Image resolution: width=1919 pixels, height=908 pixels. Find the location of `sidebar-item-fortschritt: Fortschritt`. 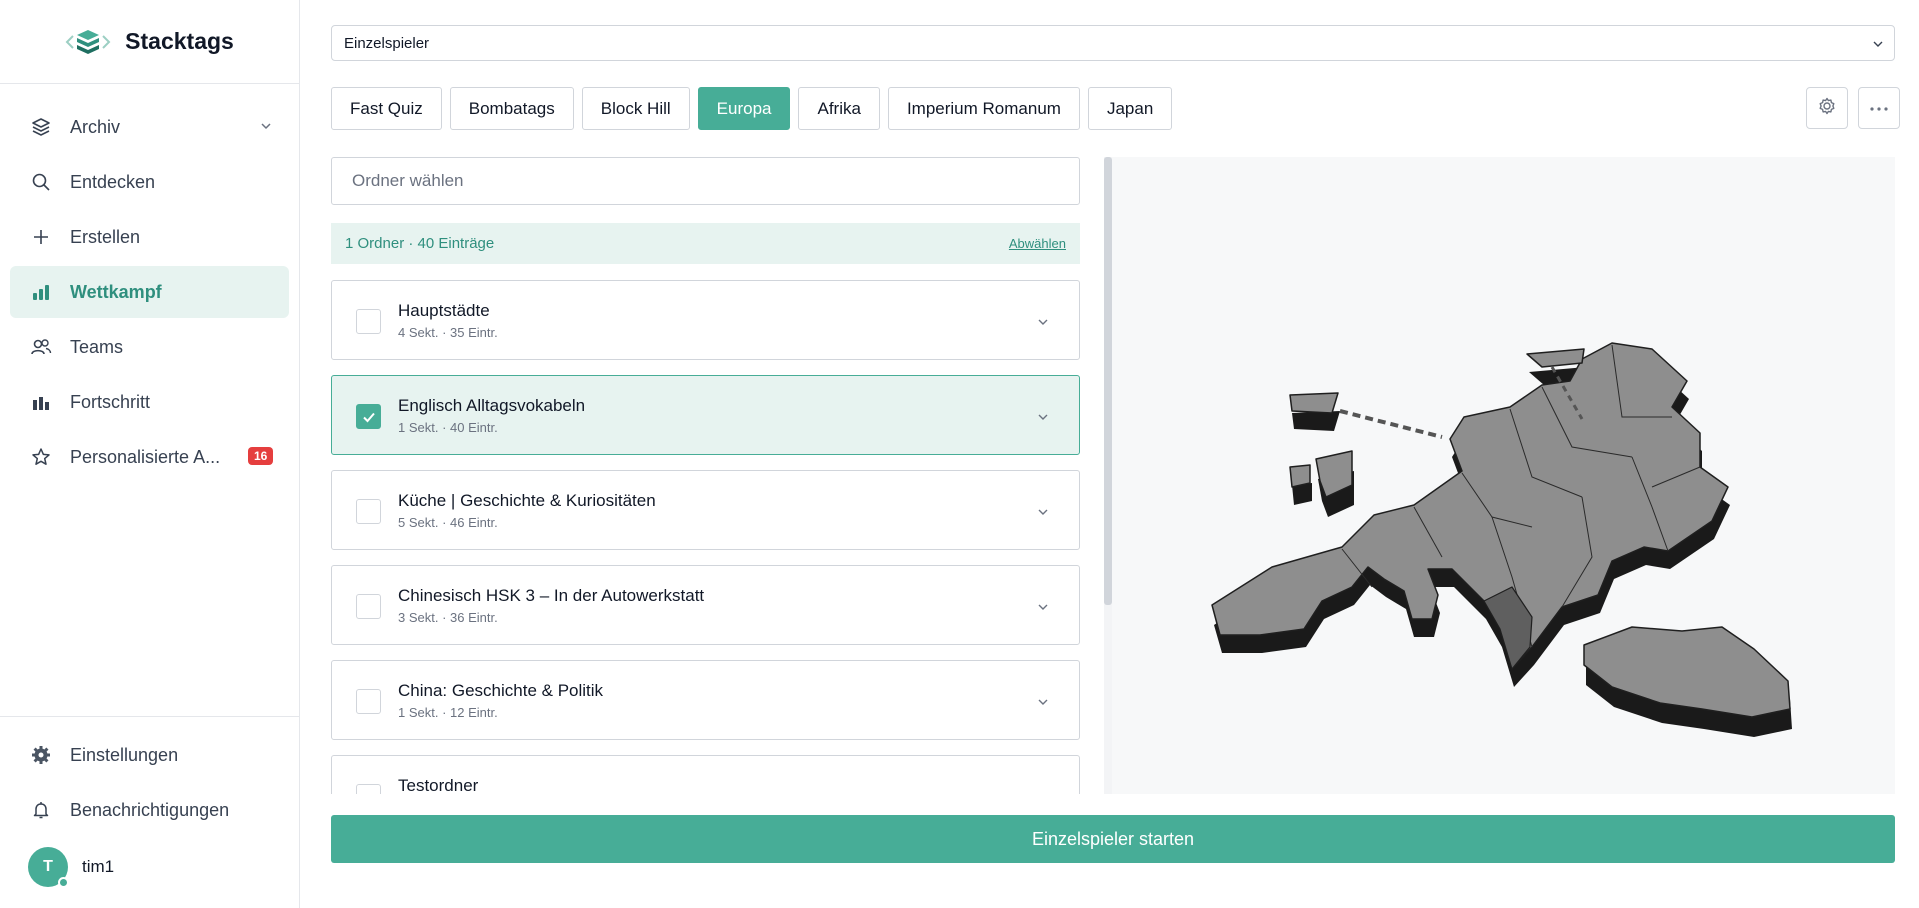

sidebar-item-fortschritt: Fortschritt is located at coordinates (149, 402).